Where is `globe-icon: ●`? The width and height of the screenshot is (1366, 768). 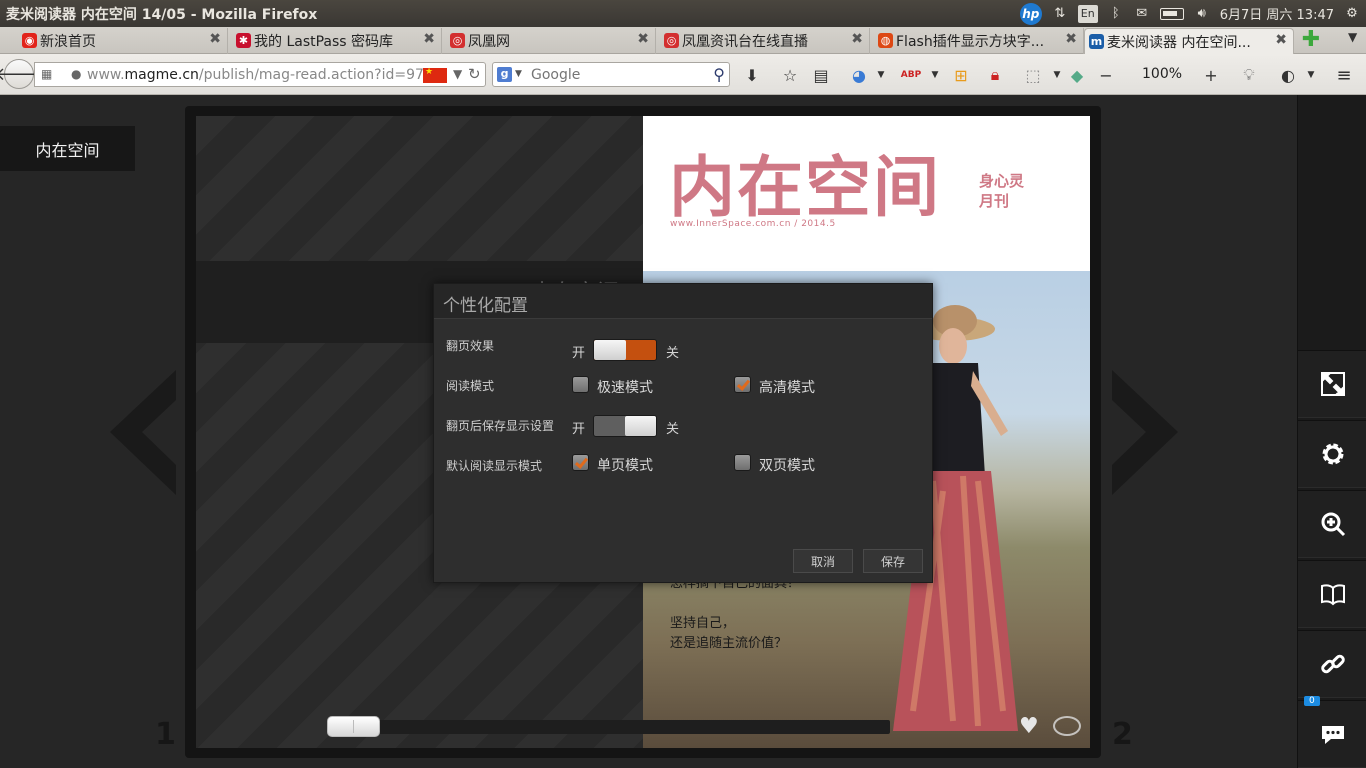
globe-icon: ● is located at coordinates (76, 74).